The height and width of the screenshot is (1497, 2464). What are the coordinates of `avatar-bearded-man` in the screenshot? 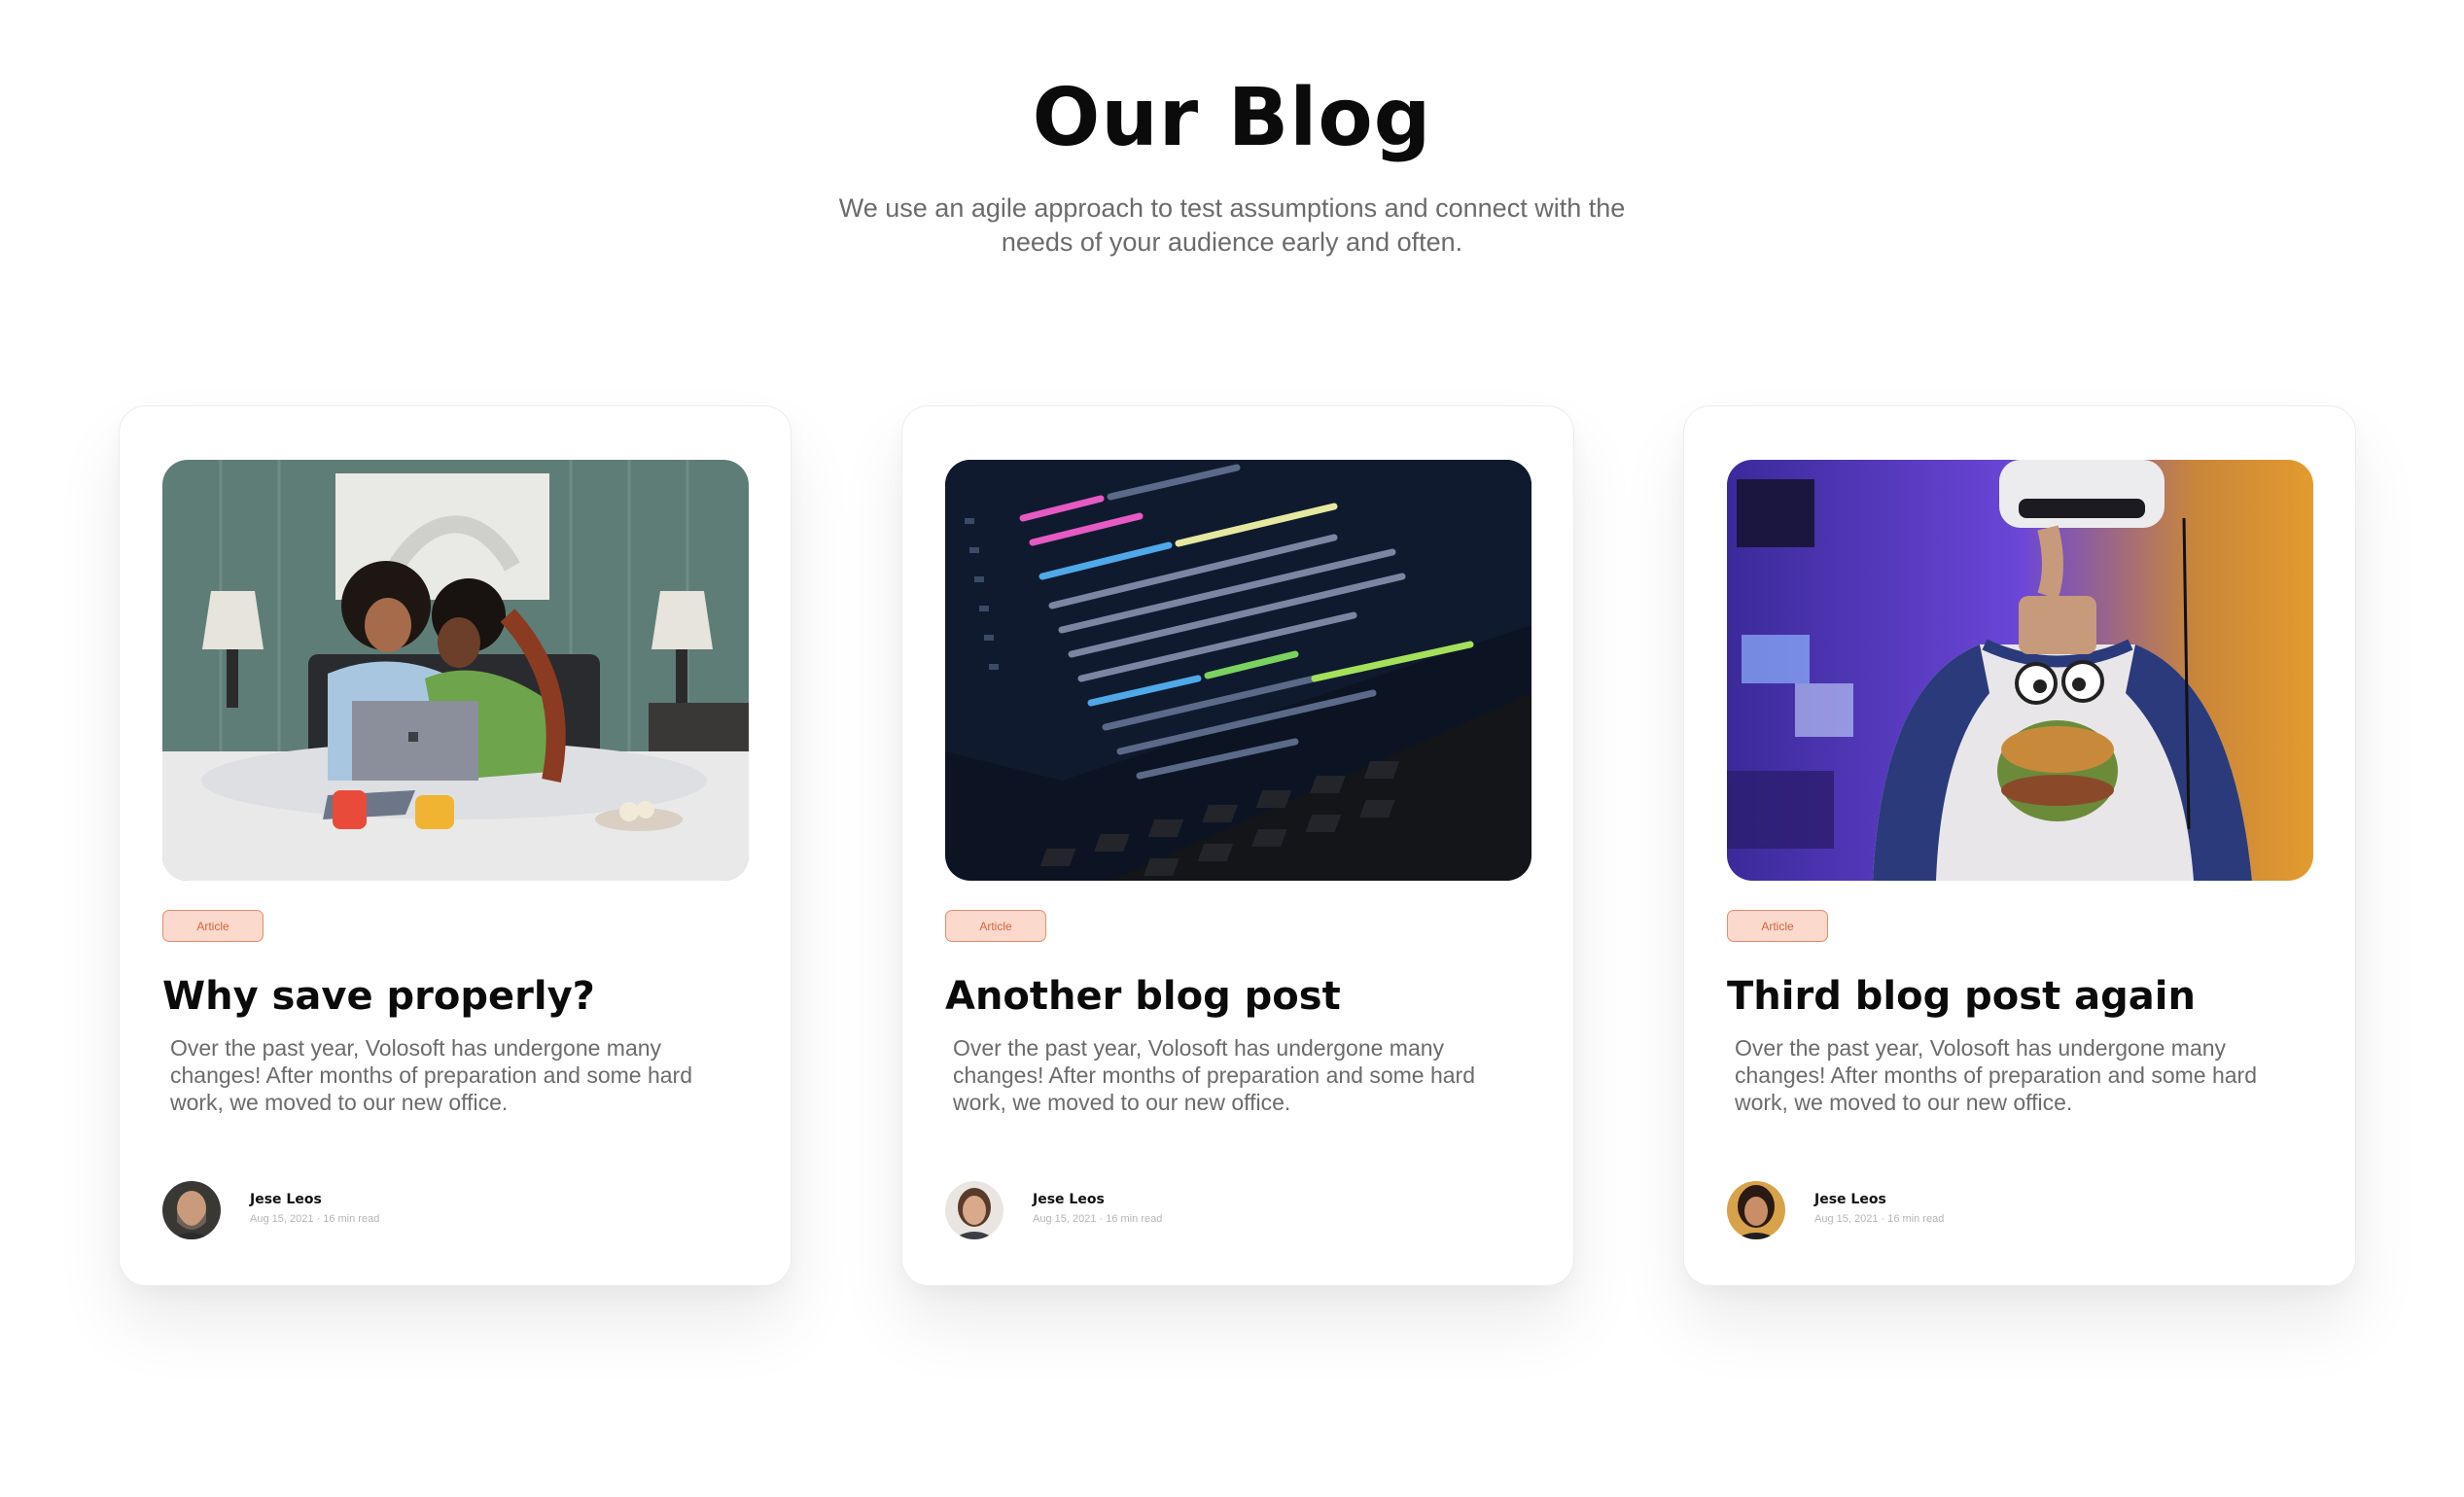 It's located at (191, 1210).